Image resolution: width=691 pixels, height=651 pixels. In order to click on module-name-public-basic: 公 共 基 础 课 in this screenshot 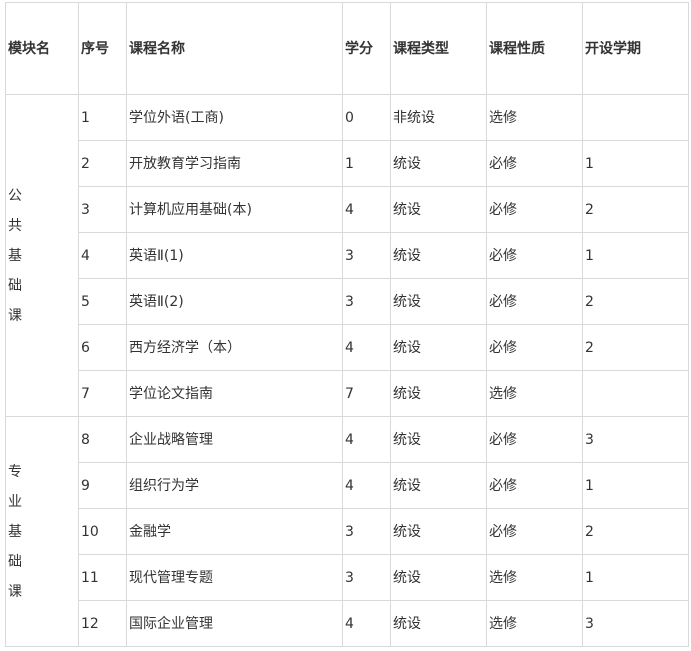, I will do `click(42, 255)`.